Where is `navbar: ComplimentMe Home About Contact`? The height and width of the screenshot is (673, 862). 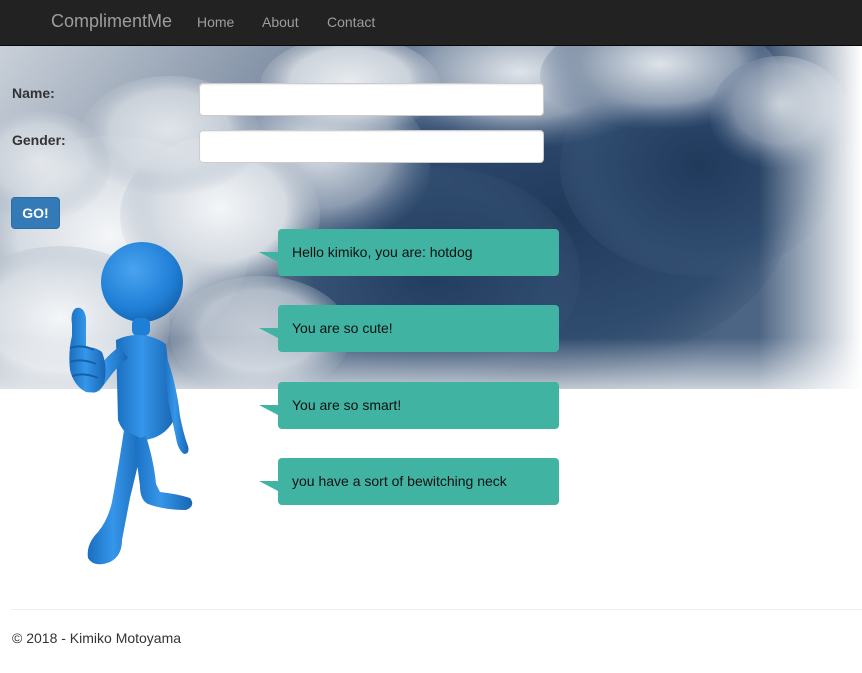
navbar: ComplimentMe Home About Contact is located at coordinates (431, 23).